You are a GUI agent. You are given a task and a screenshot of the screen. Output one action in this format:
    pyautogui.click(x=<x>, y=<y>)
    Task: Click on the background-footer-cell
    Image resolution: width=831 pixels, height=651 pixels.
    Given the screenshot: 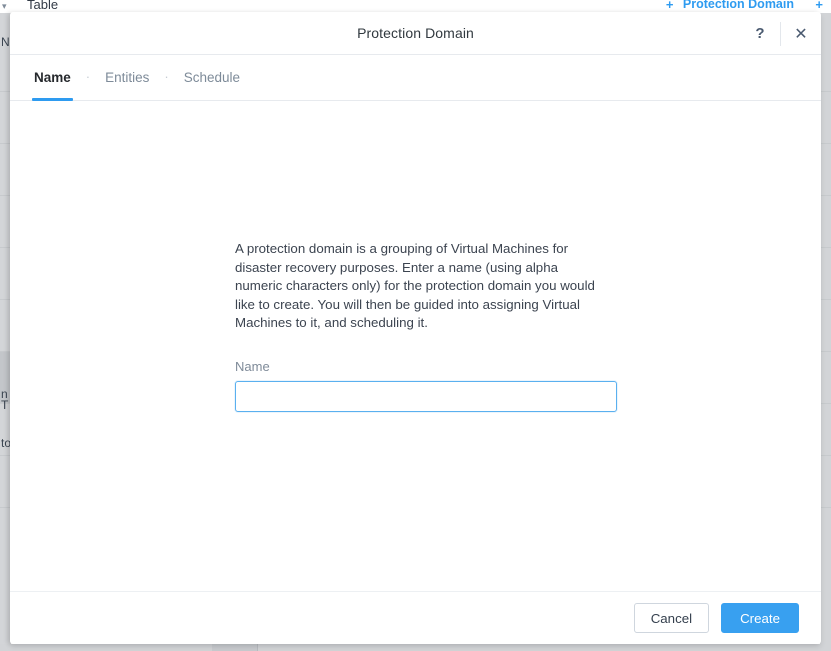 What is the action you would take?
    pyautogui.click(x=234, y=647)
    